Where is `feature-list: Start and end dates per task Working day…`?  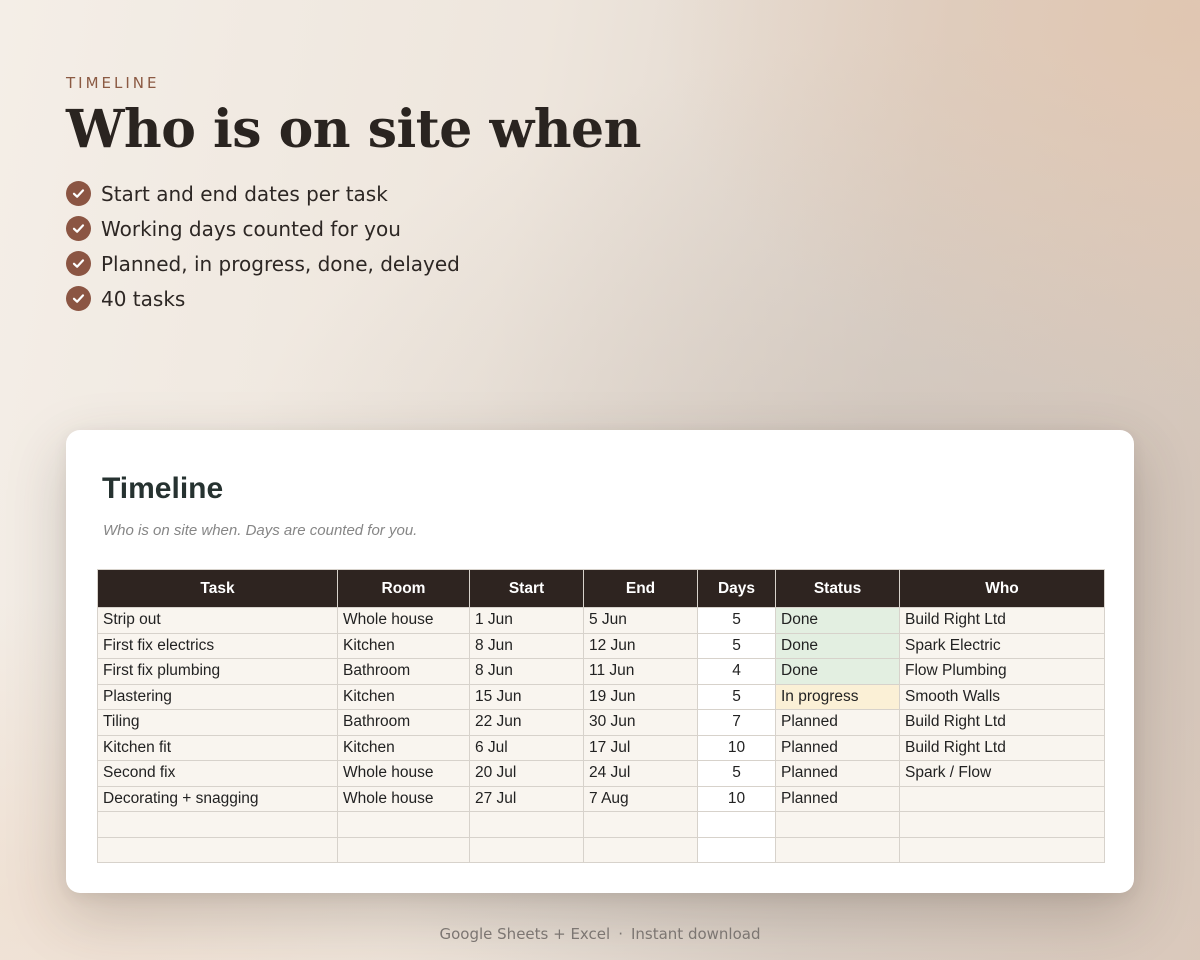 feature-list: Start and end dates per task Working day… is located at coordinates (353, 246).